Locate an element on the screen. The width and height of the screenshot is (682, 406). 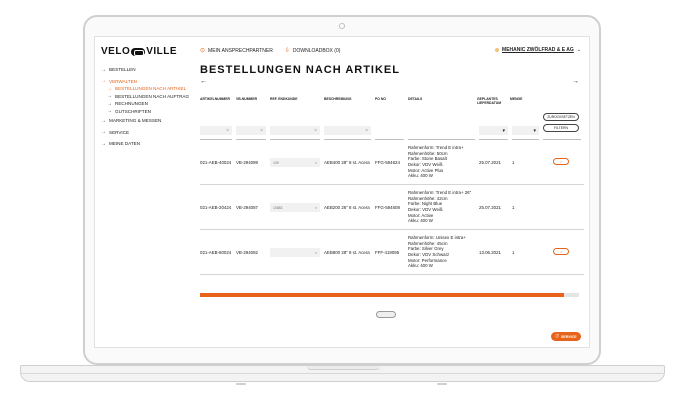
contact-link: ⊙ MEIN ANSPRECHPARTNER is located at coordinates (236, 51).